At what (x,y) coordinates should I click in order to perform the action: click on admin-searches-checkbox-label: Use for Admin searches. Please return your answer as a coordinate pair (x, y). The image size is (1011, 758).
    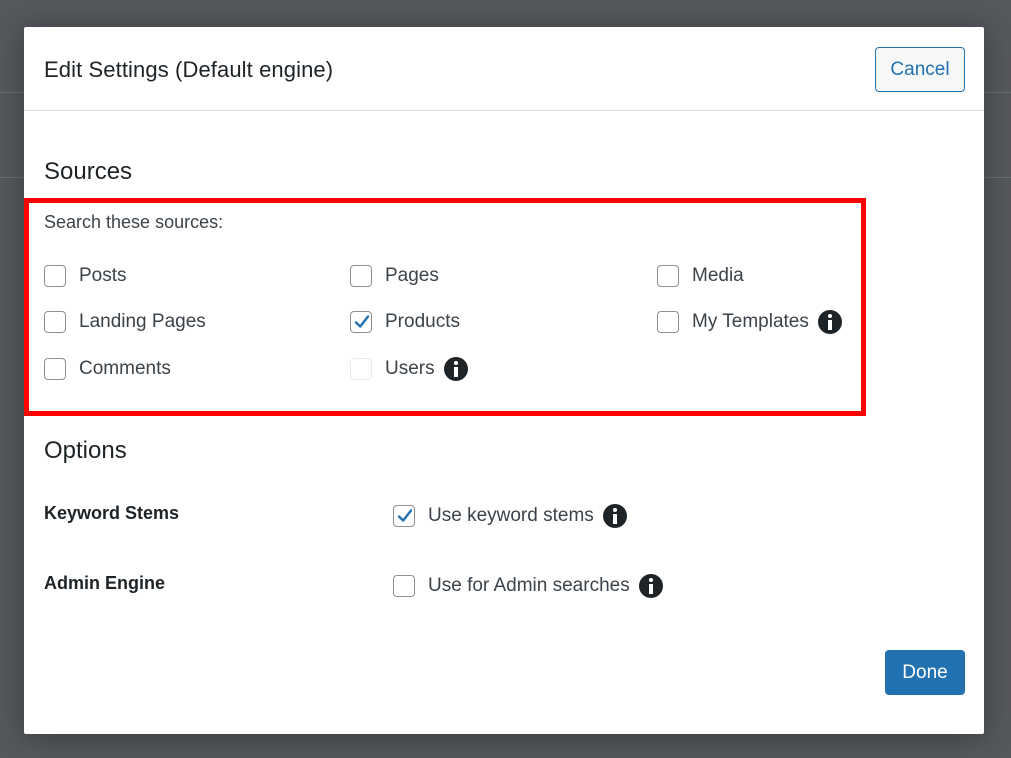
    Looking at the image, I should click on (529, 585).